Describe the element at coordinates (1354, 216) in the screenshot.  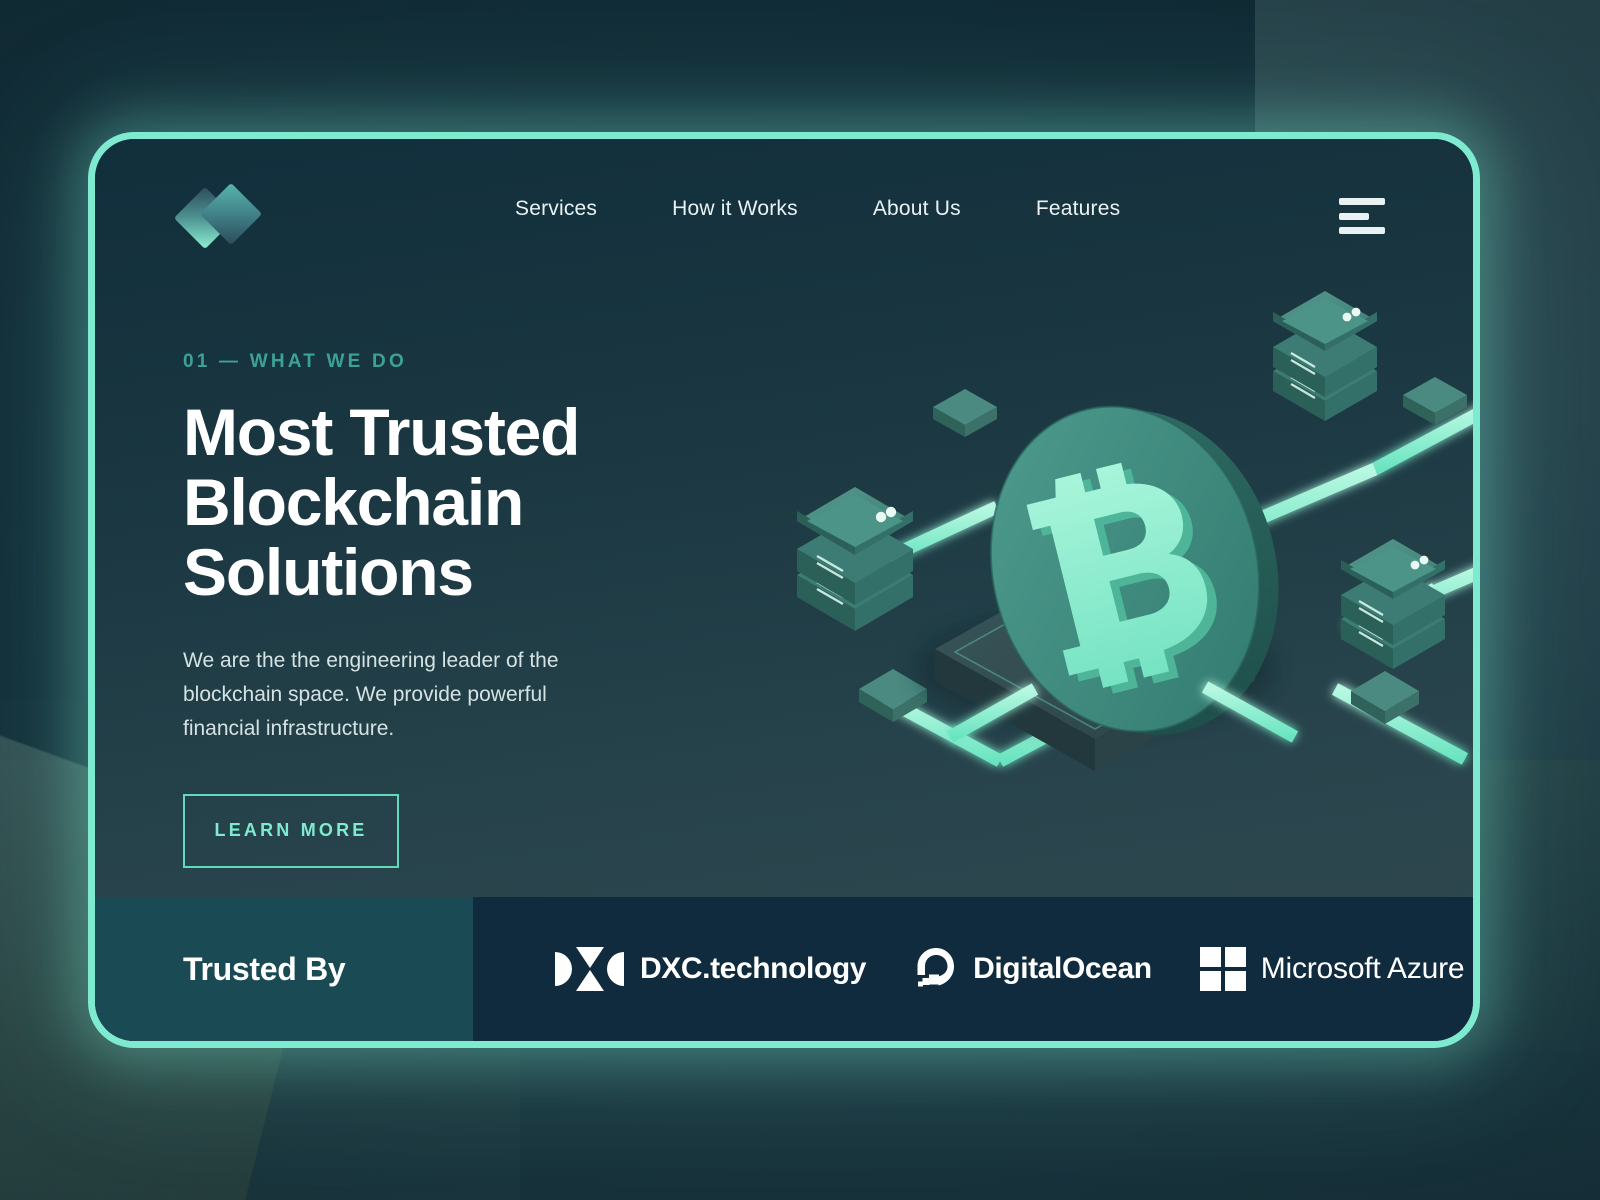
I see `hamburger-line-middle` at that location.